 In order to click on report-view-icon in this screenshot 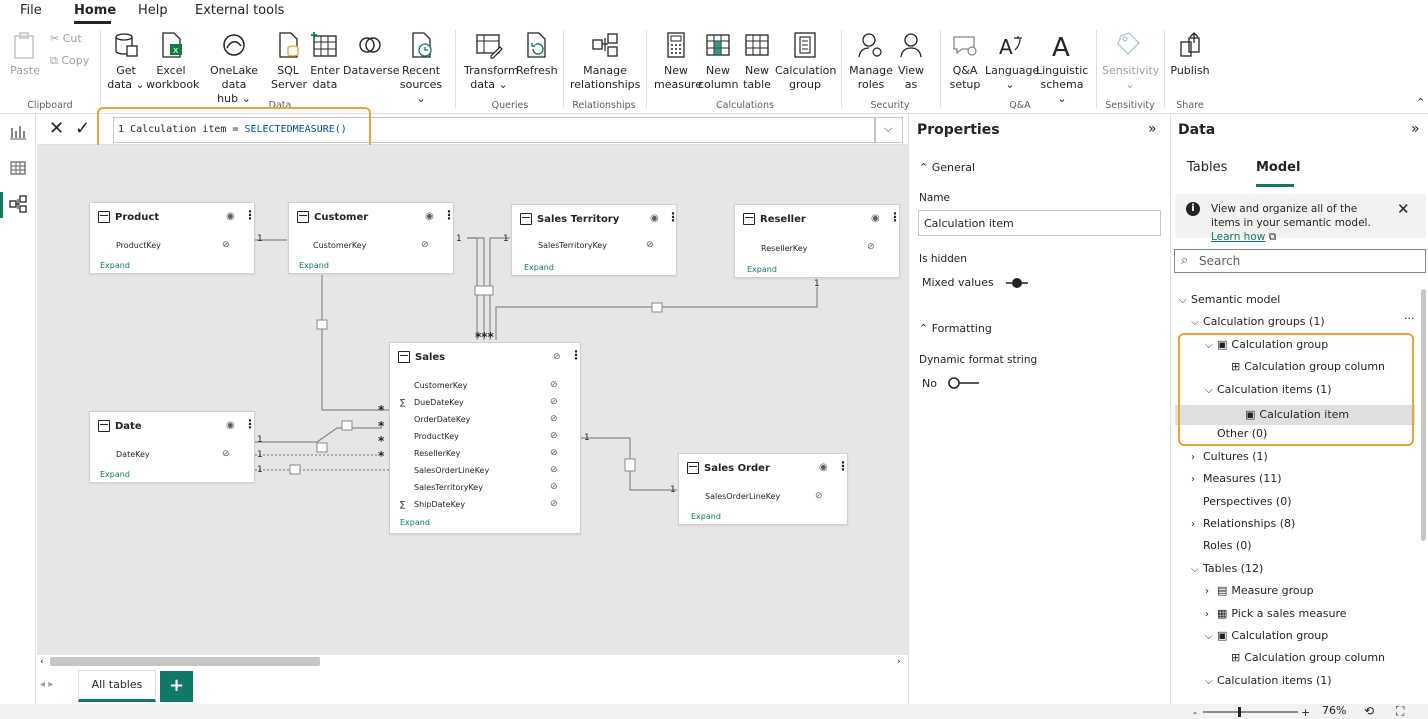, I will do `click(18, 132)`.